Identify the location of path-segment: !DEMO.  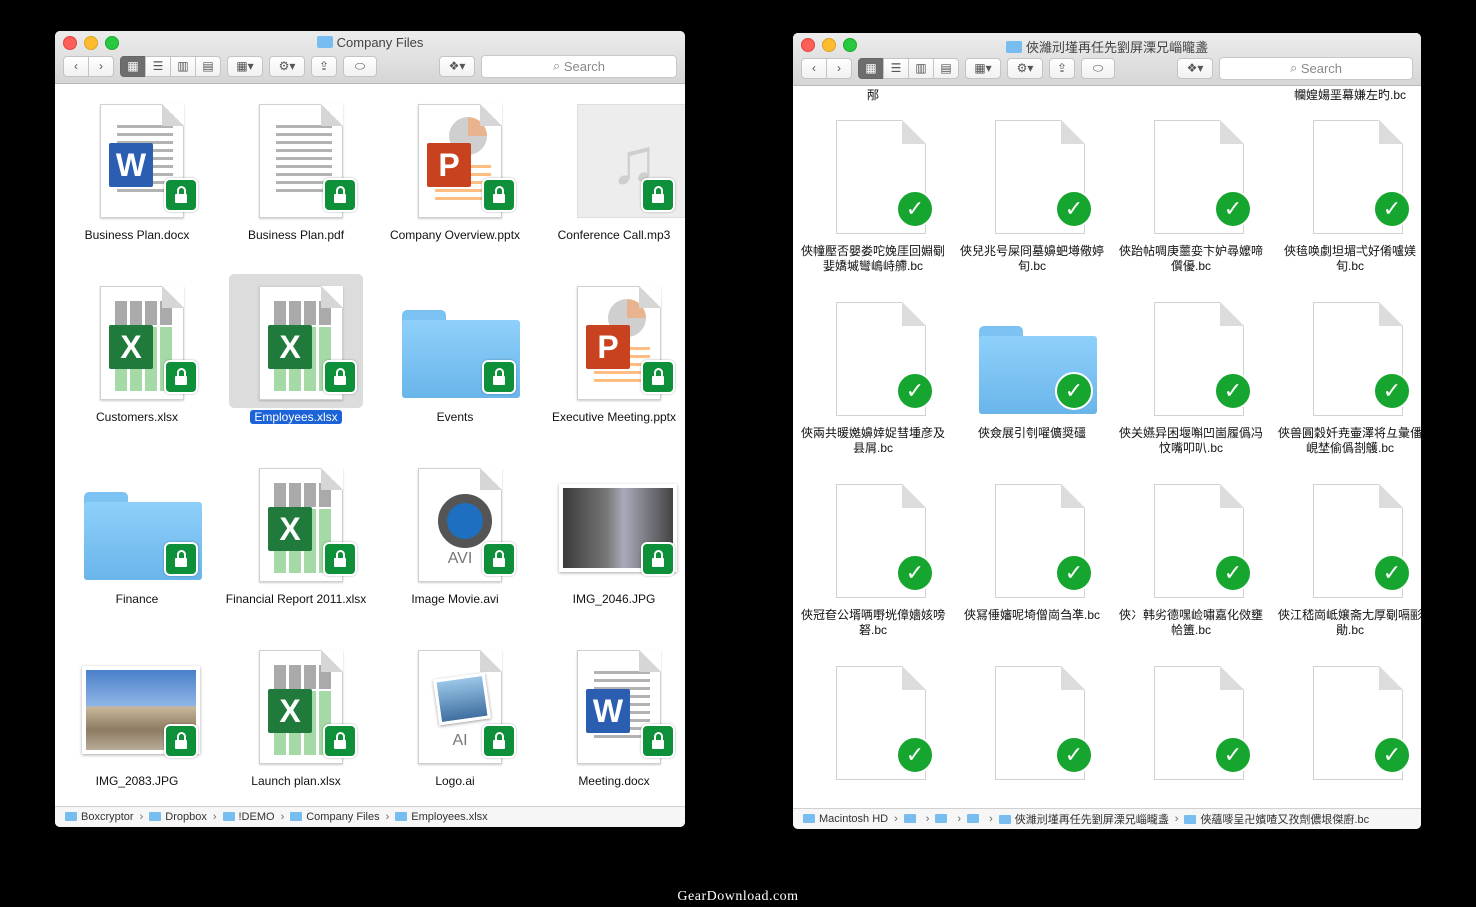
(248, 817).